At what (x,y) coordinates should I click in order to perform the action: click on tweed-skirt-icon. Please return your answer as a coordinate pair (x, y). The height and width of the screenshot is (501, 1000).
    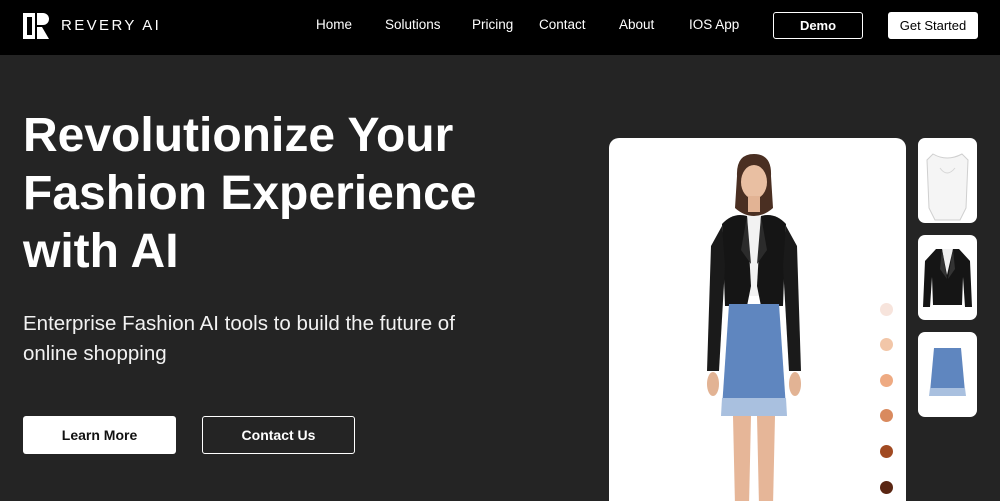
    Looking at the image, I should click on (947, 372).